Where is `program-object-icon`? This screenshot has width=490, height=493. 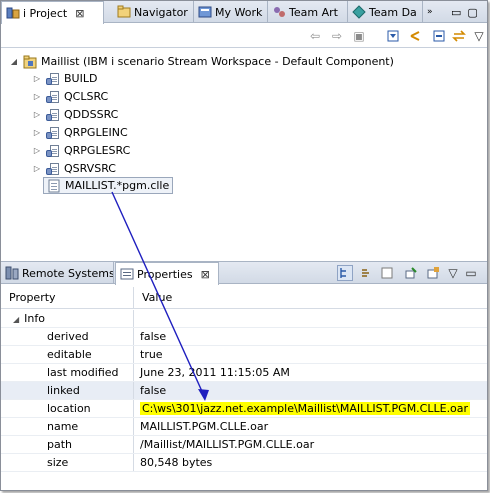 program-object-icon is located at coordinates (54, 186).